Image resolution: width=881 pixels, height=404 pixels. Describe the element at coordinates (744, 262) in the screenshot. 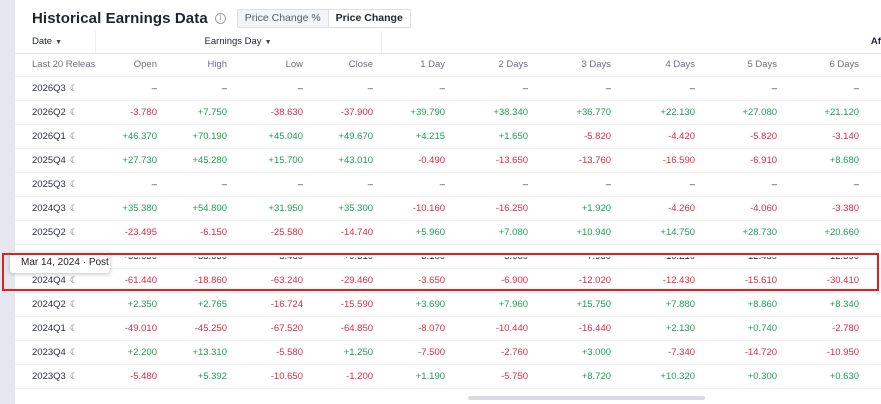

I see `price-change-cell: -12.480` at that location.